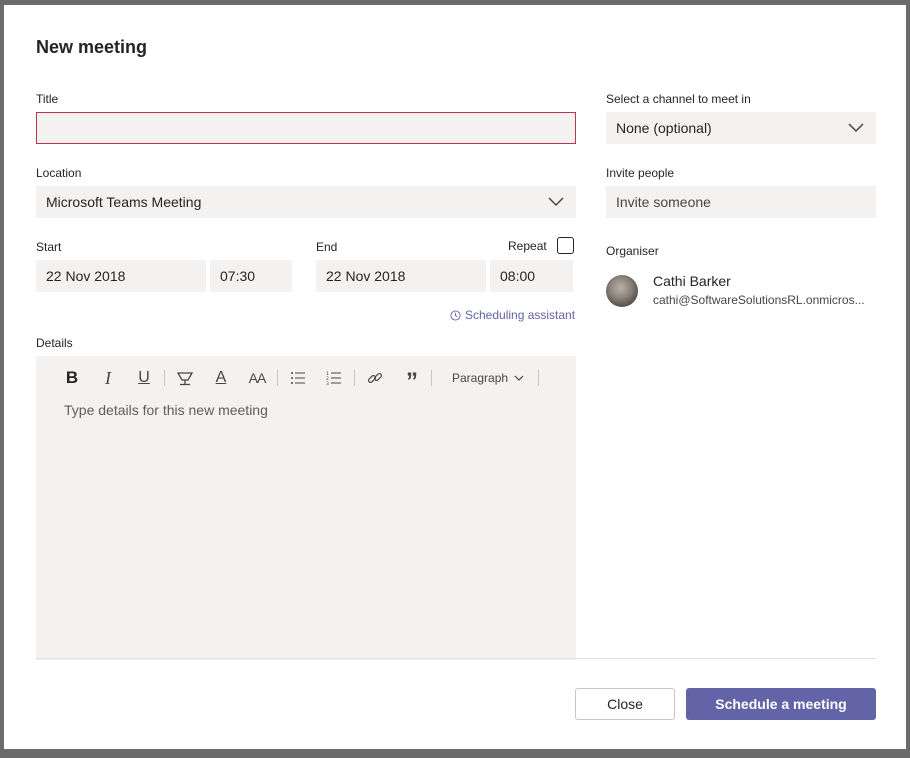  Describe the element at coordinates (124, 202) in the screenshot. I see `location-value: Microsoft Teams Meeting` at that location.